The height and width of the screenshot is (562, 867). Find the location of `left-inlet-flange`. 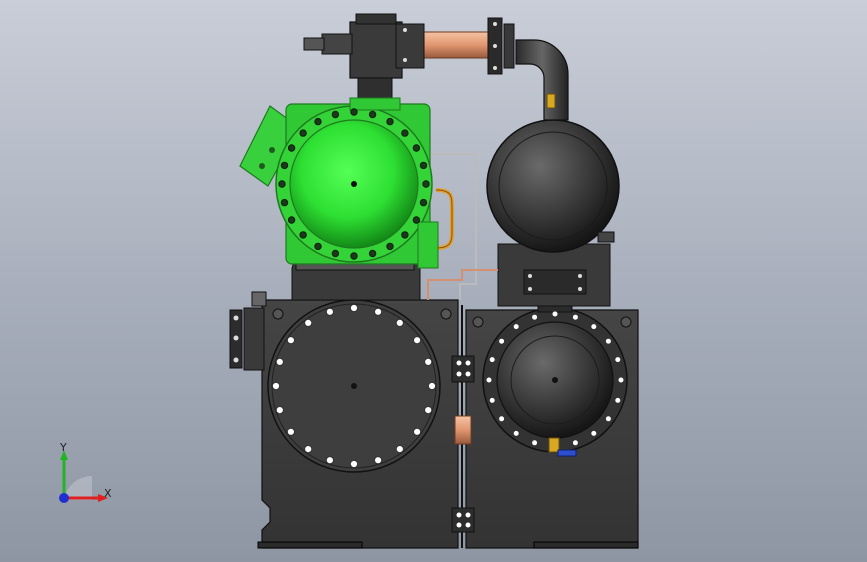

left-inlet-flange is located at coordinates (248, 331).